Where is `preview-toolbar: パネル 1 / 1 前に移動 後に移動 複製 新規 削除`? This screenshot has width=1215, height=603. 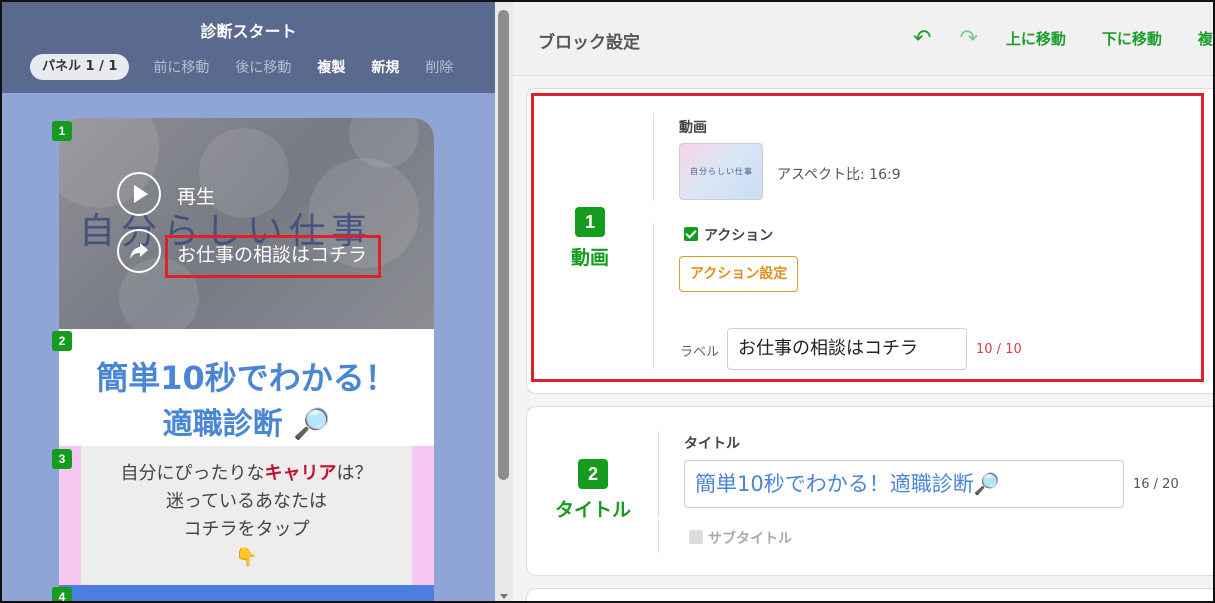 preview-toolbar: パネル 1 / 1 前に移動 後に移動 複製 新規 削除 is located at coordinates (241, 67).